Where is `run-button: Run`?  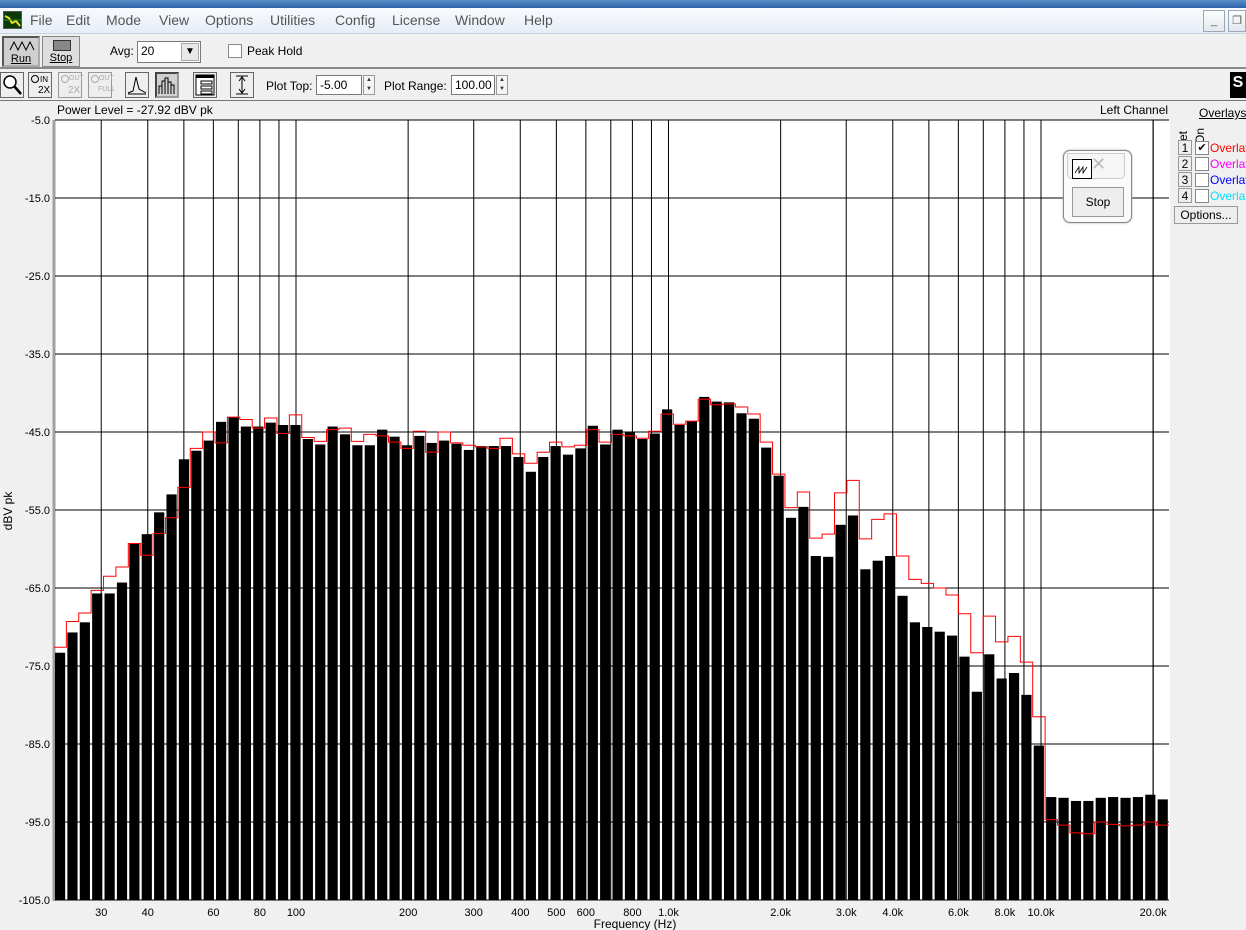 run-button: Run is located at coordinates (21, 51).